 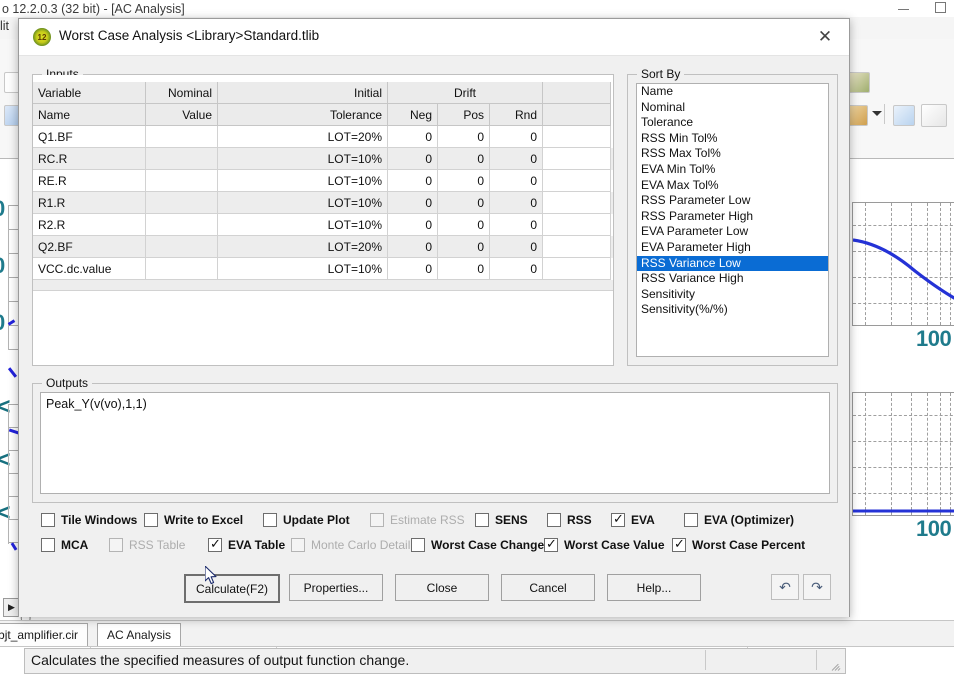 I want to click on checkbox-write-to-excel: Write to Excel, so click(x=193, y=520).